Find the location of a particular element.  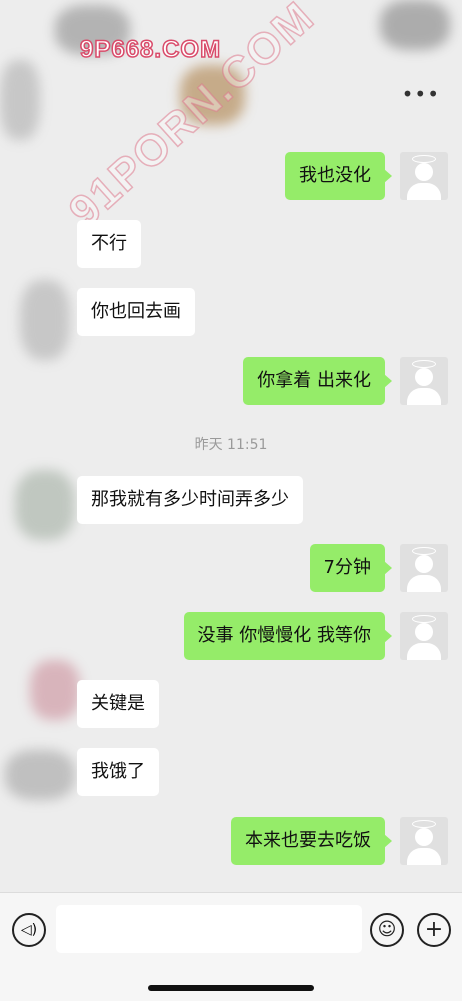

watermark-top: 9P668.COM is located at coordinates (150, 49).